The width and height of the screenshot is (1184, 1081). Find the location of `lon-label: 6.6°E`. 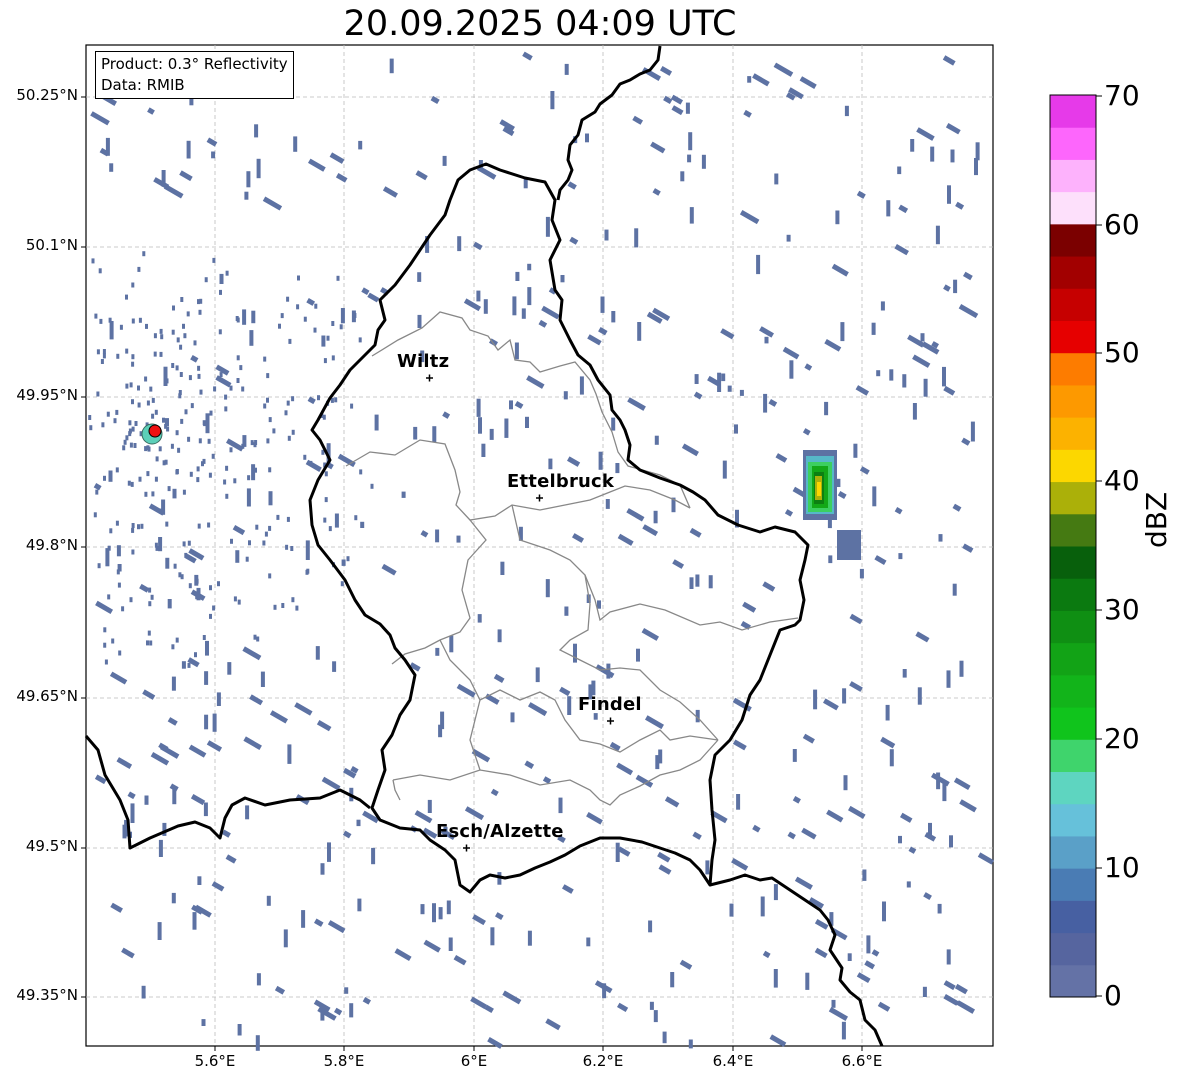

lon-label: 6.6°E is located at coordinates (862, 1061).